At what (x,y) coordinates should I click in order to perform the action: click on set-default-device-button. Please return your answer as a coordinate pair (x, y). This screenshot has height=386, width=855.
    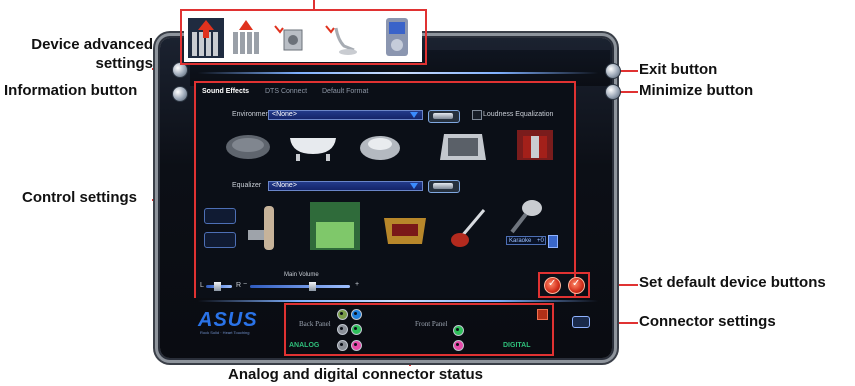
    Looking at the image, I should click on (552, 285).